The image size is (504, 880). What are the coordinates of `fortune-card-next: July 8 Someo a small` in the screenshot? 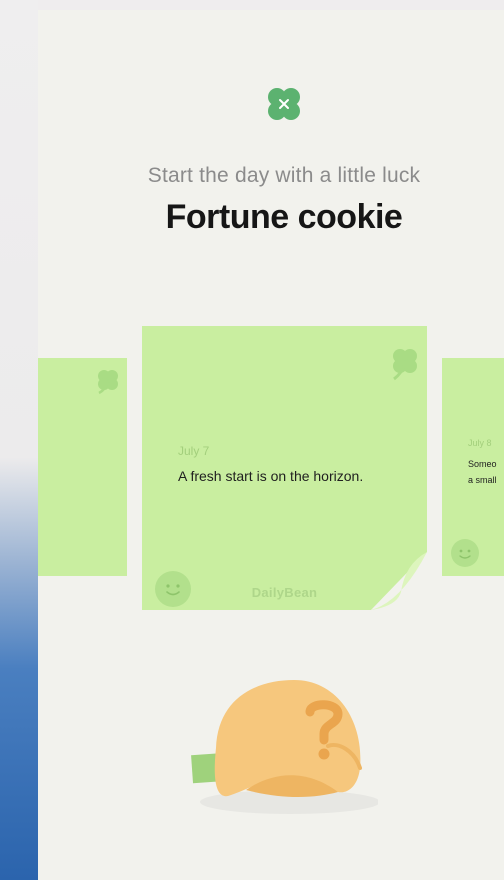 It's located at (473, 467).